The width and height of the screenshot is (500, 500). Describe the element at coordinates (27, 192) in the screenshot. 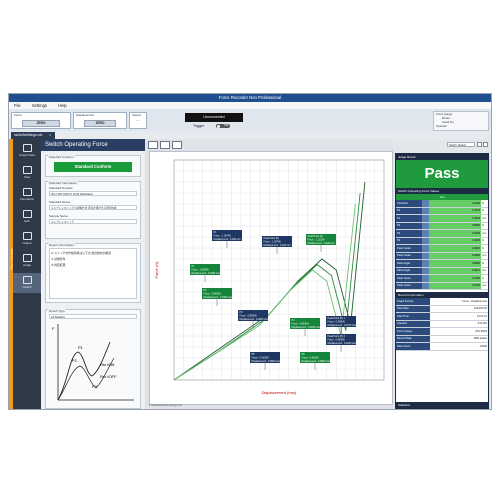

I see `annotation-icon` at that location.